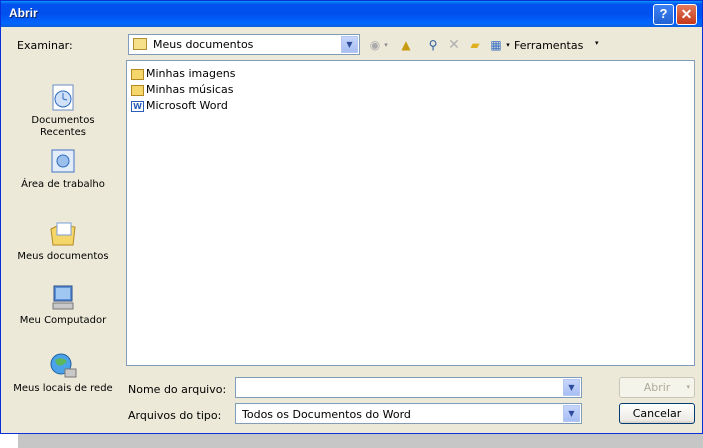 This screenshot has height=448, width=703. Describe the element at coordinates (657, 413) in the screenshot. I see `cancel-button: Cancelar` at that location.